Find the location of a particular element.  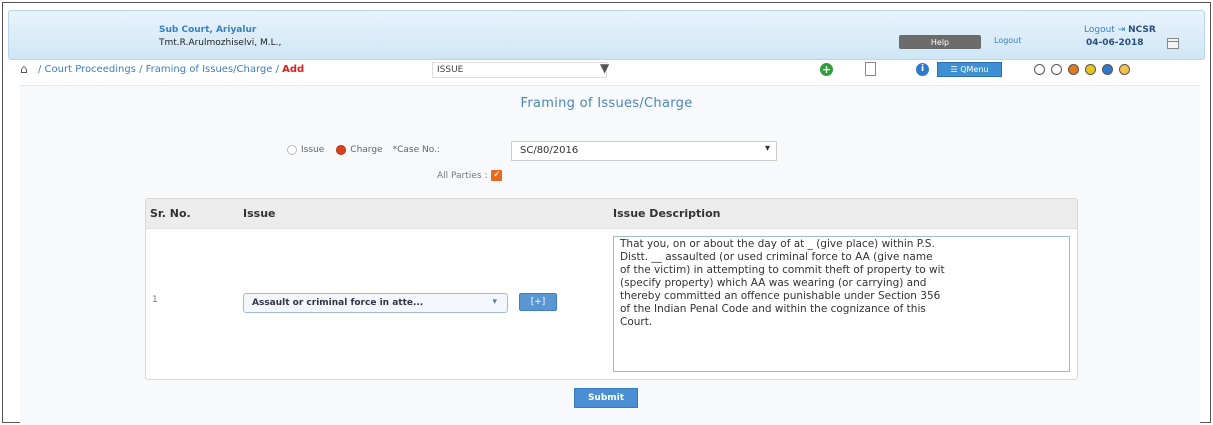

all-parties: All Parties : ✓ is located at coordinates (470, 175).